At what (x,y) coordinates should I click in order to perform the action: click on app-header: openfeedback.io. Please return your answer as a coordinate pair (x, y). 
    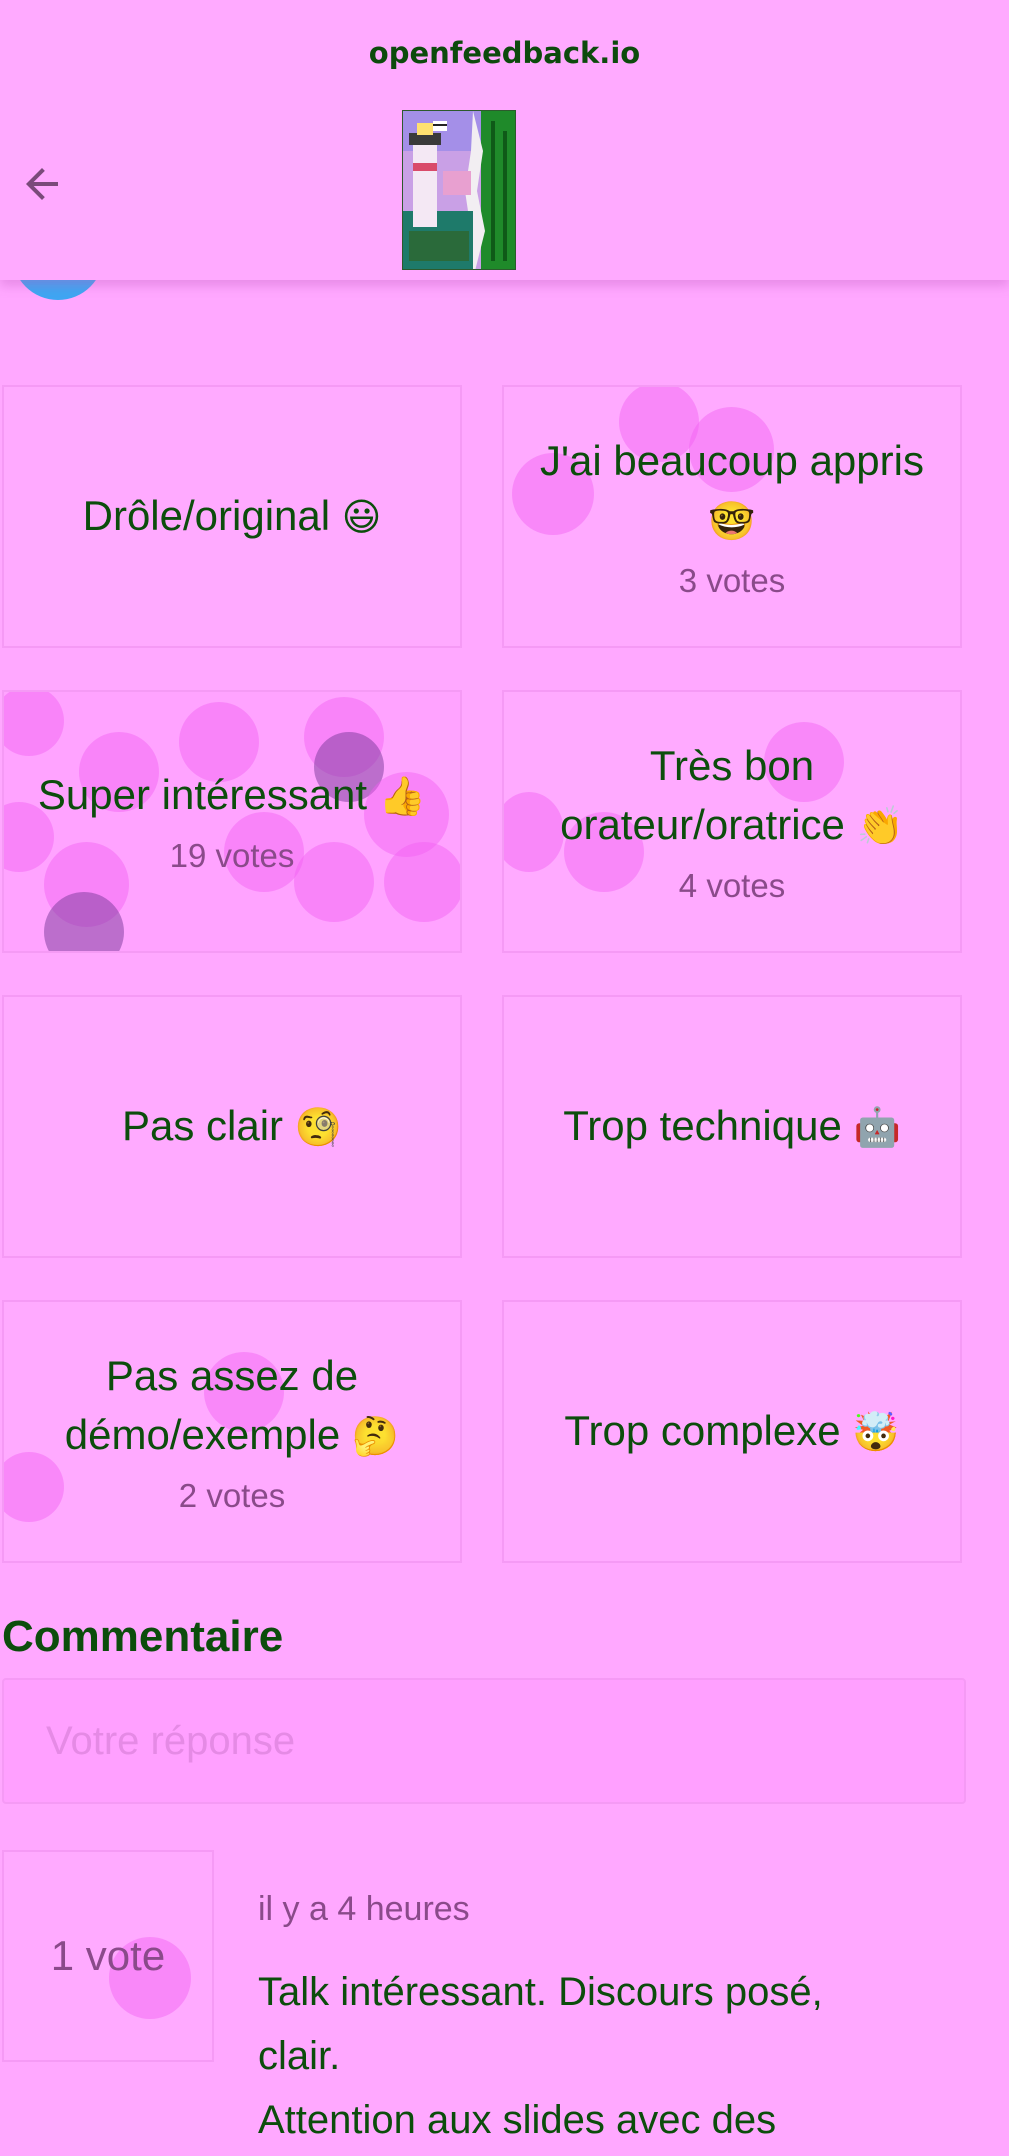
    Looking at the image, I should click on (504, 140).